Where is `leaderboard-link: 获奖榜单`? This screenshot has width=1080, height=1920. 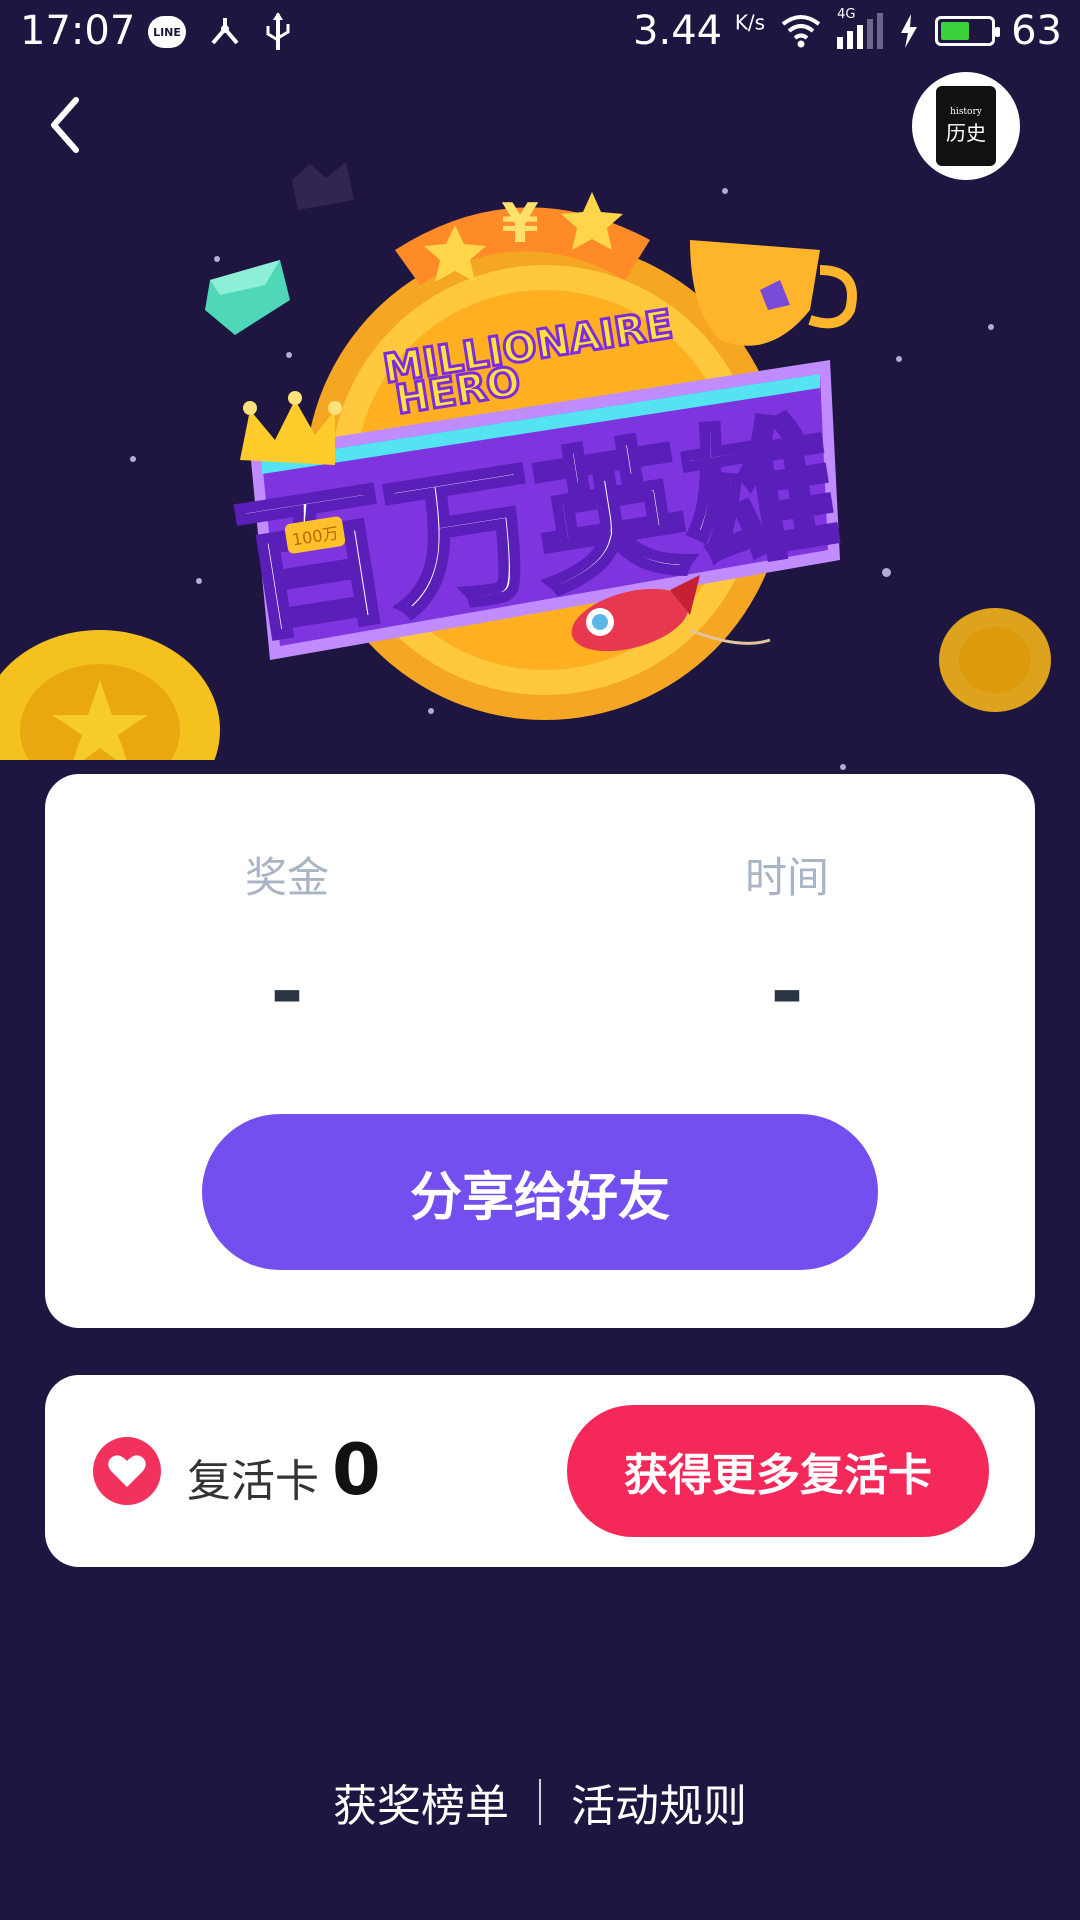
leaderboard-link: 获奖榜单 is located at coordinates (421, 1802).